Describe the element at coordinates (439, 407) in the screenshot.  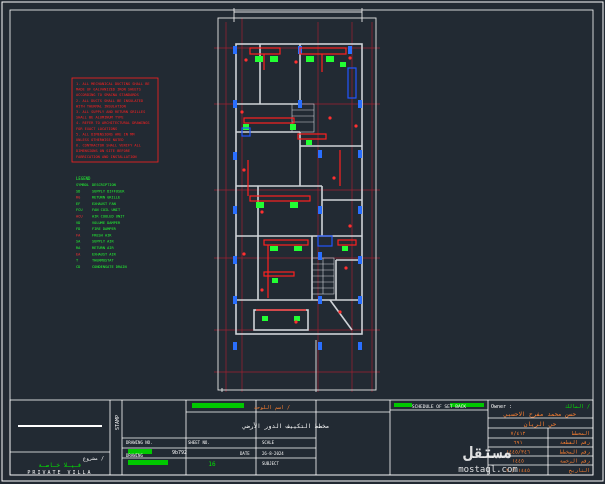
I see `schedule-label: SCHEDULE OF SET BACK` at that location.